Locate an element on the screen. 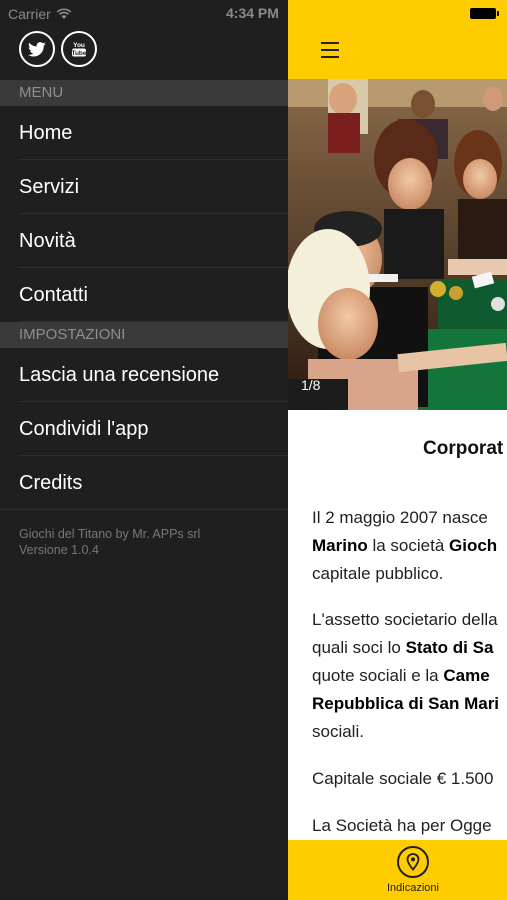  article-paragraph-3: Capitale sociale € 1.500 is located at coordinates (403, 778).